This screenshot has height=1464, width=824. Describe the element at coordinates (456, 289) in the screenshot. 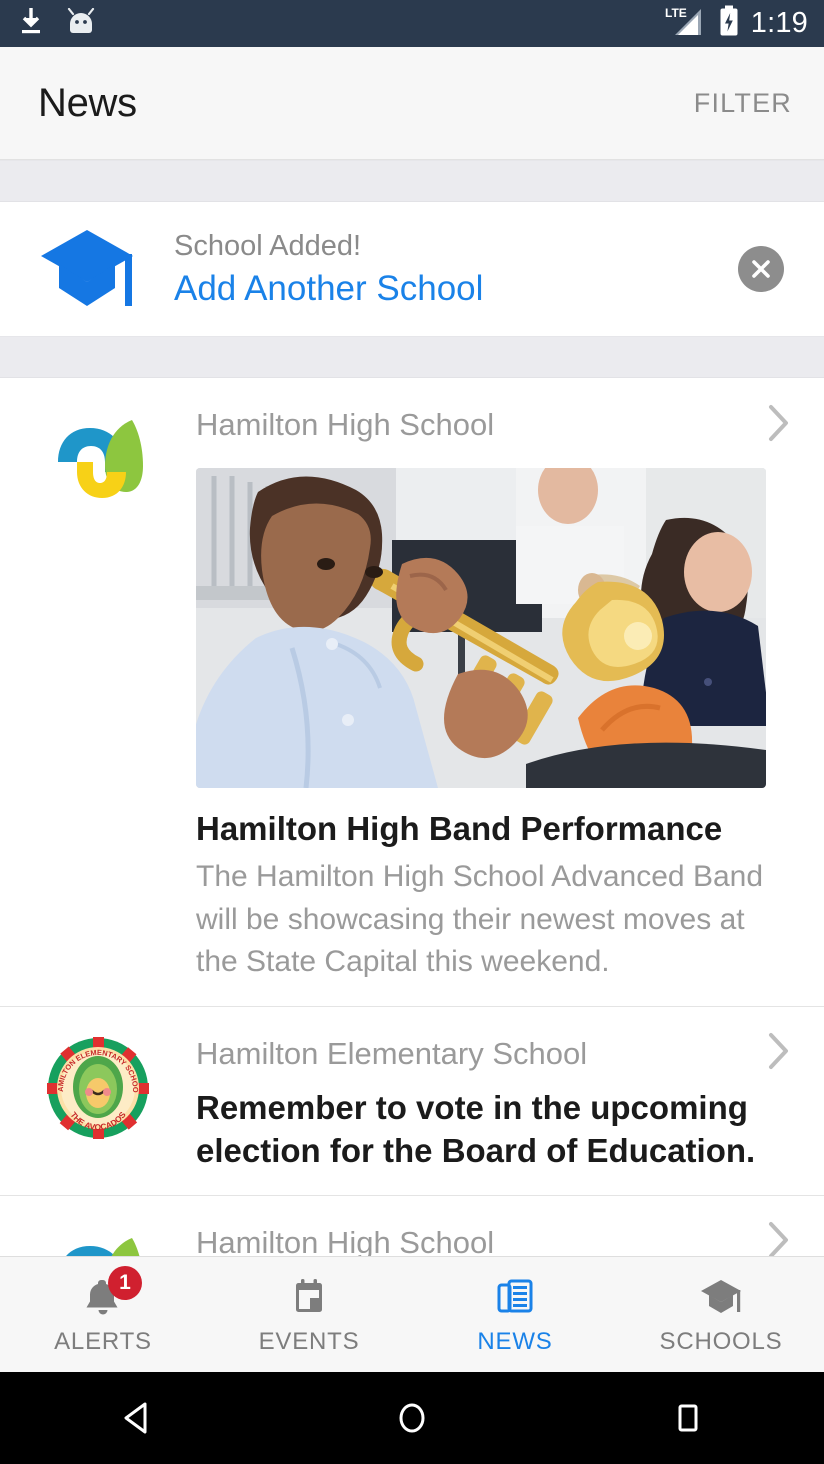

I see `add-another-school-link: Add Another School` at that location.